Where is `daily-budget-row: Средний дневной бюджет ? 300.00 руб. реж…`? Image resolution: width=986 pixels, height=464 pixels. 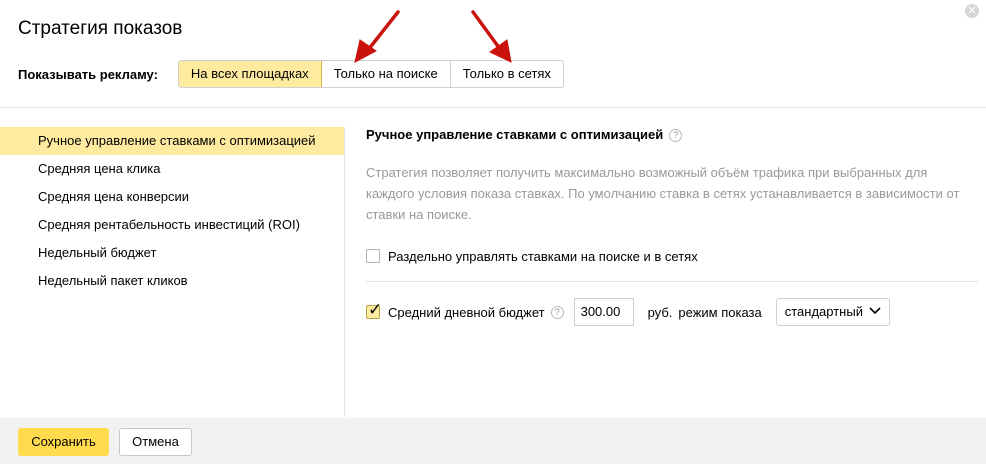 daily-budget-row: Средний дневной бюджет ? 300.00 руб. реж… is located at coordinates (628, 312).